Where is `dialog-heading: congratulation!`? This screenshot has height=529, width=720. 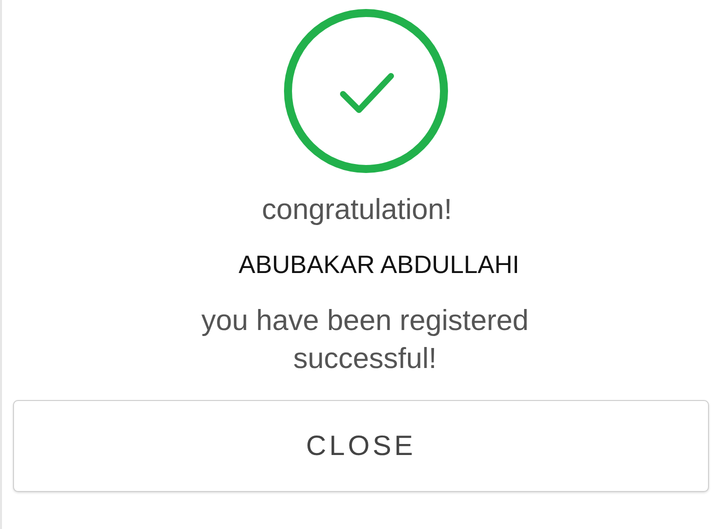 dialog-heading: congratulation! is located at coordinates (357, 210).